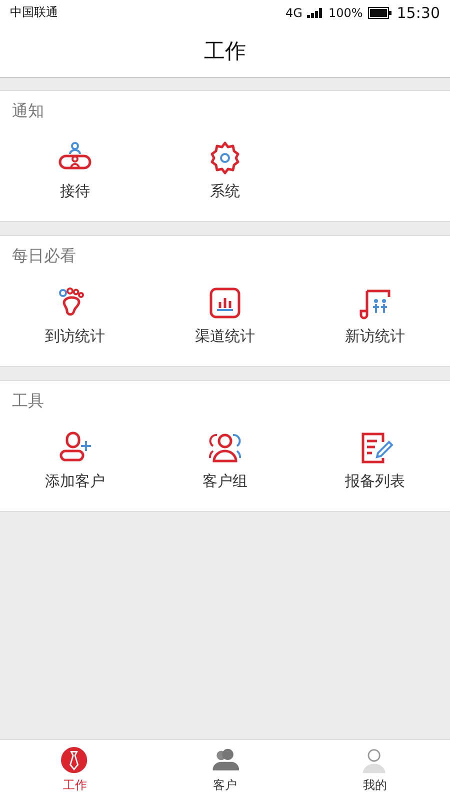  Describe the element at coordinates (315, 13) in the screenshot. I see `signal-icon` at that location.